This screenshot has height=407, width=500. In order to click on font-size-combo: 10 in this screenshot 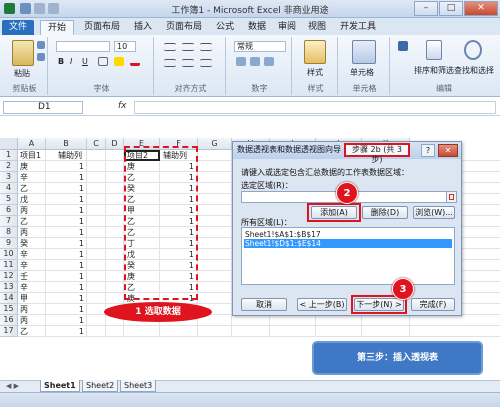, I will do `click(125, 46)`.